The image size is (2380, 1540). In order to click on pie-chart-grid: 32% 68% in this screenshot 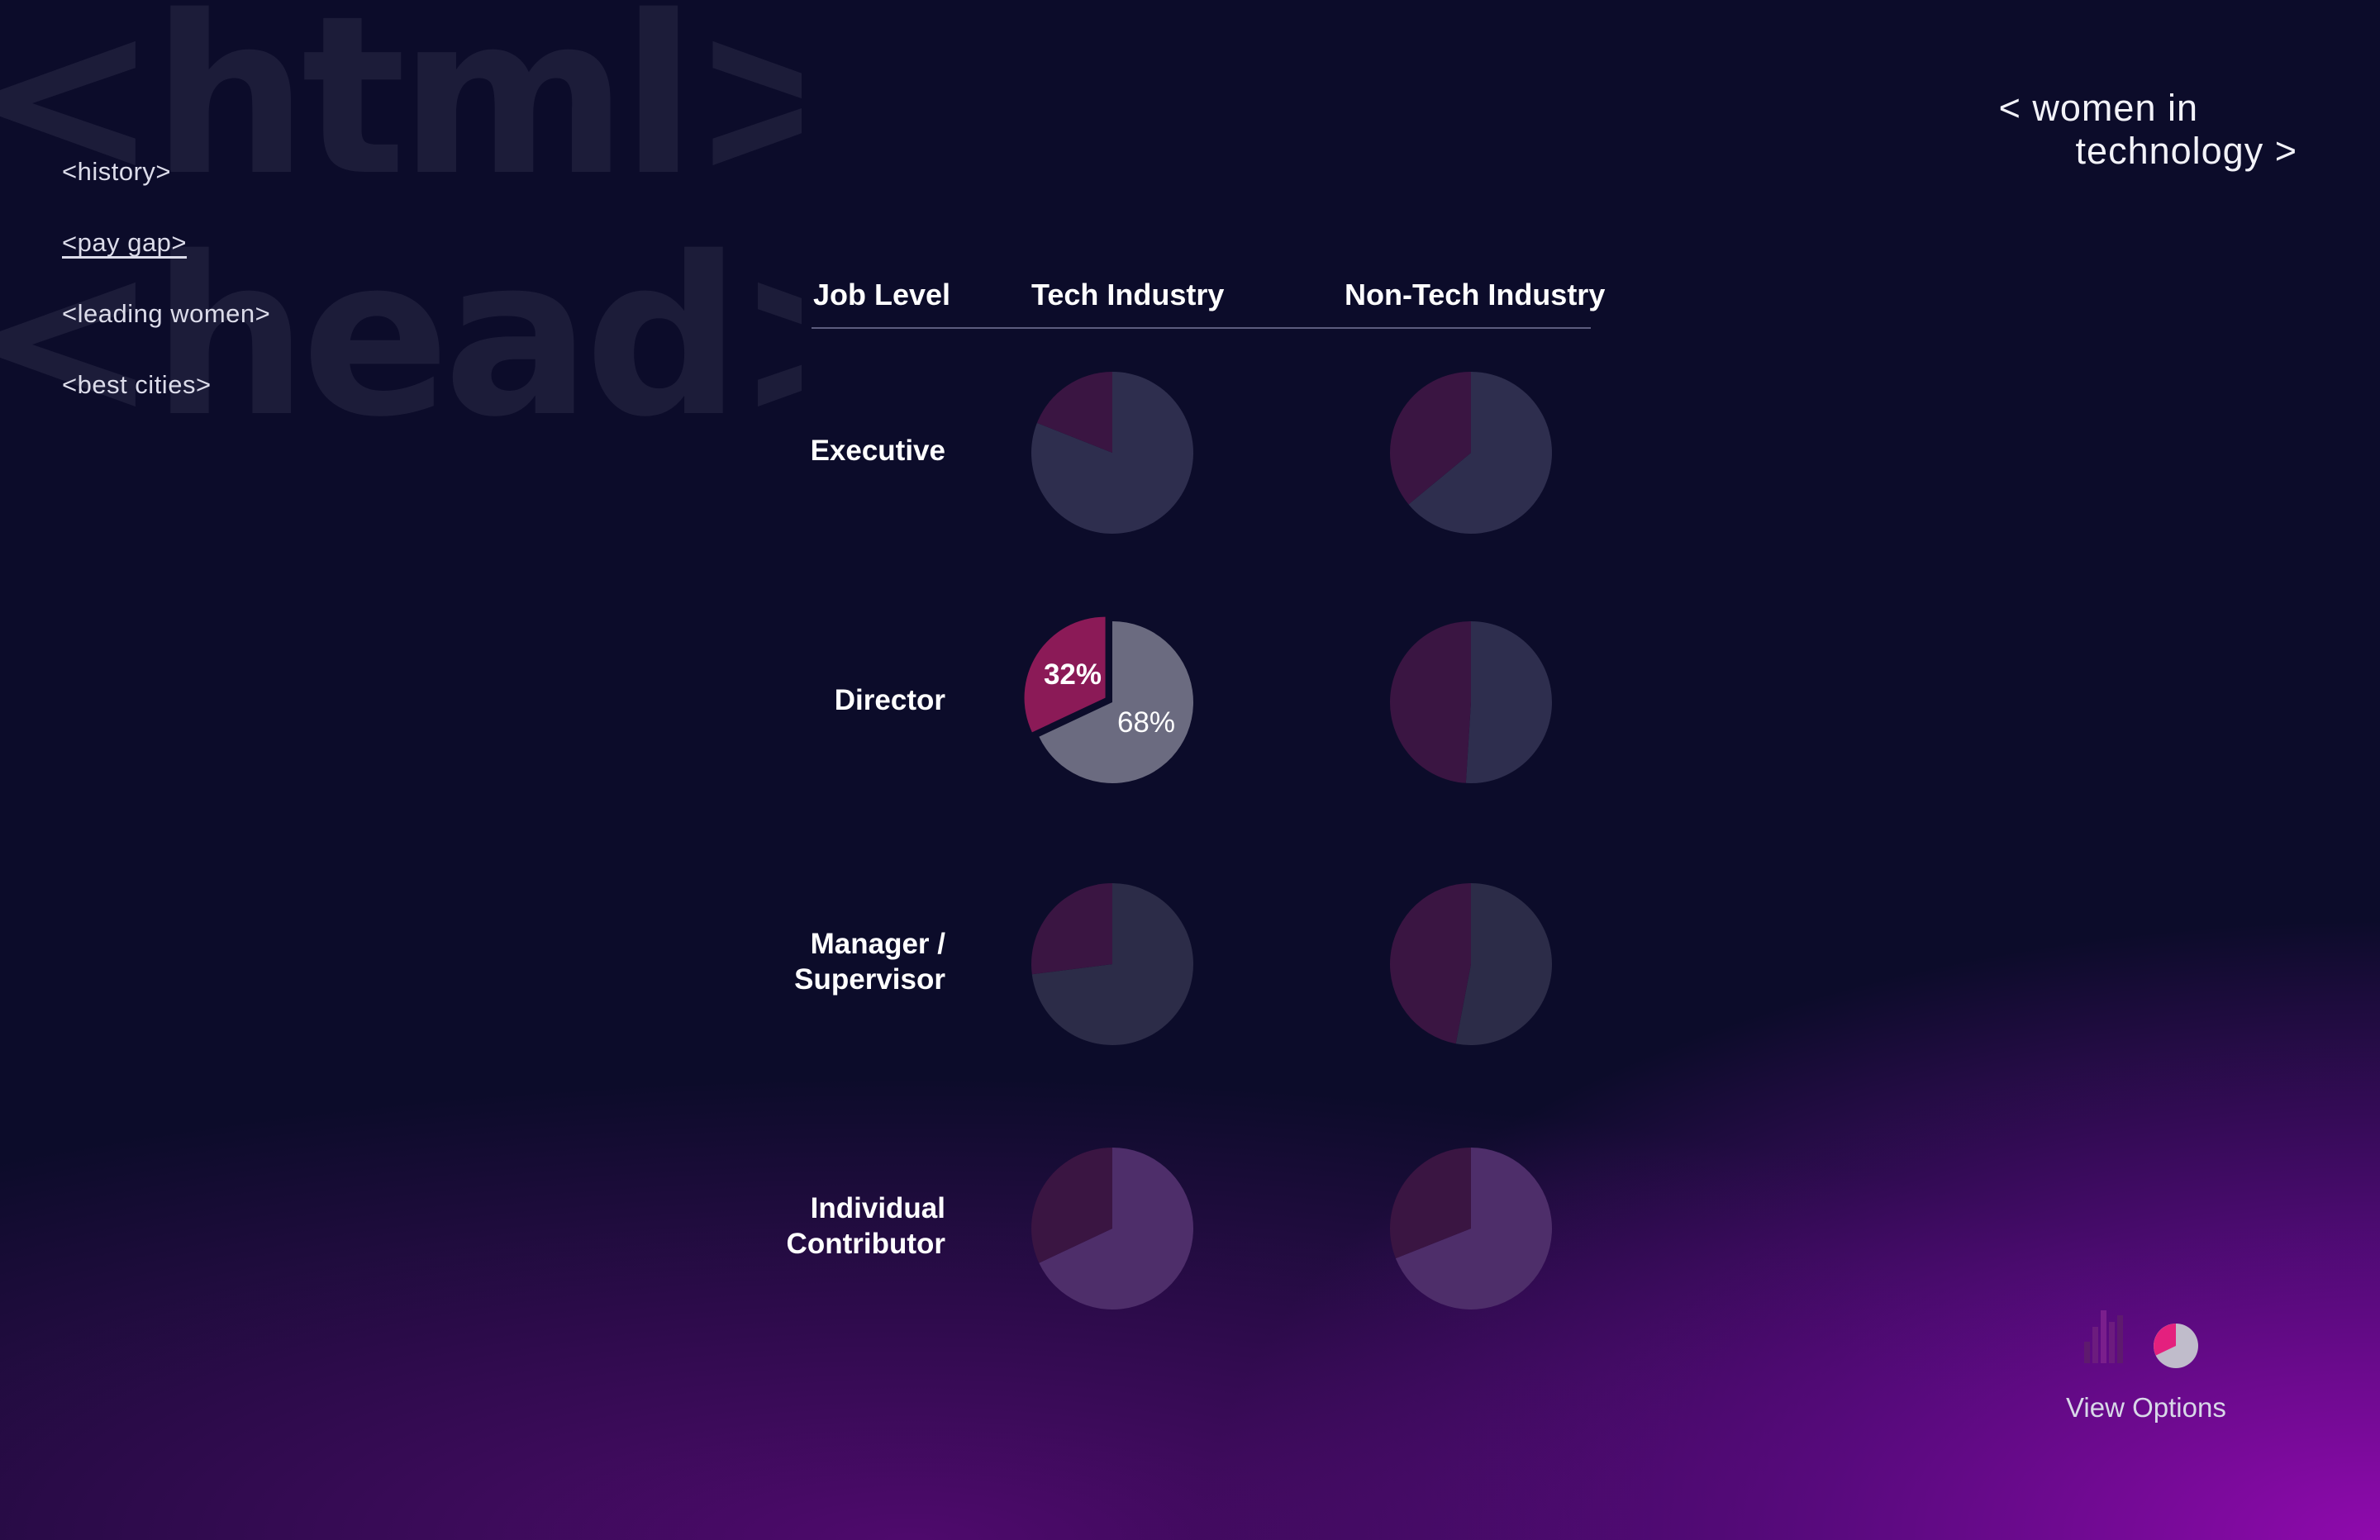, I will do `click(1288, 841)`.